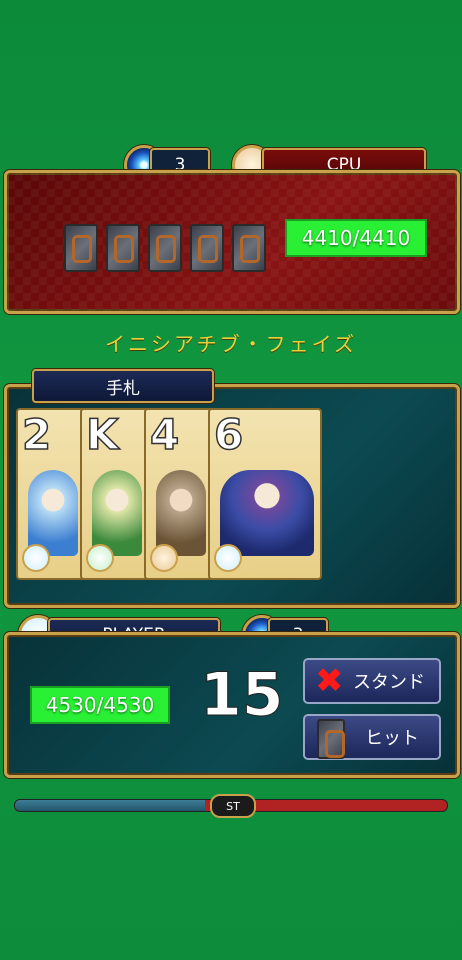 The image size is (462, 960). I want to click on hand-title: 手札, so click(123, 388).